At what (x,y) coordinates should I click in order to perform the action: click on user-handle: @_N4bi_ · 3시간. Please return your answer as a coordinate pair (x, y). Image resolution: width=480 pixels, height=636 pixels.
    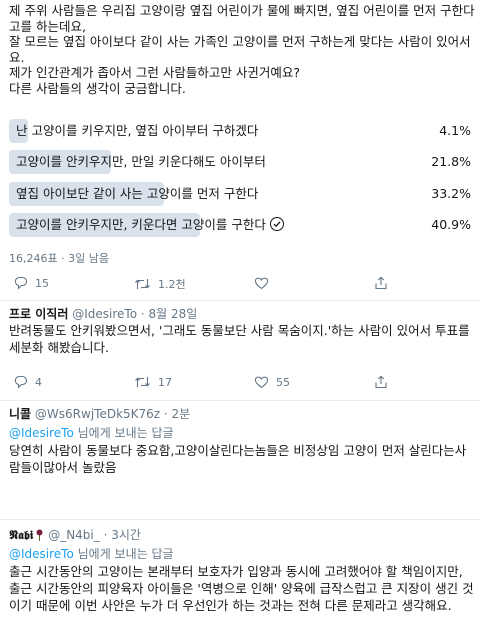
    Looking at the image, I should click on (94, 535).